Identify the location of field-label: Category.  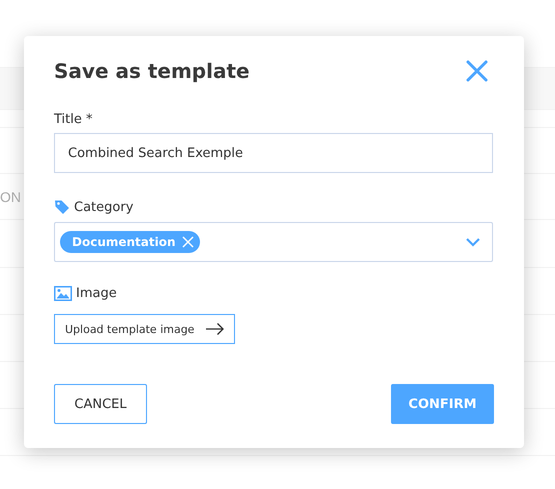
(104, 207).